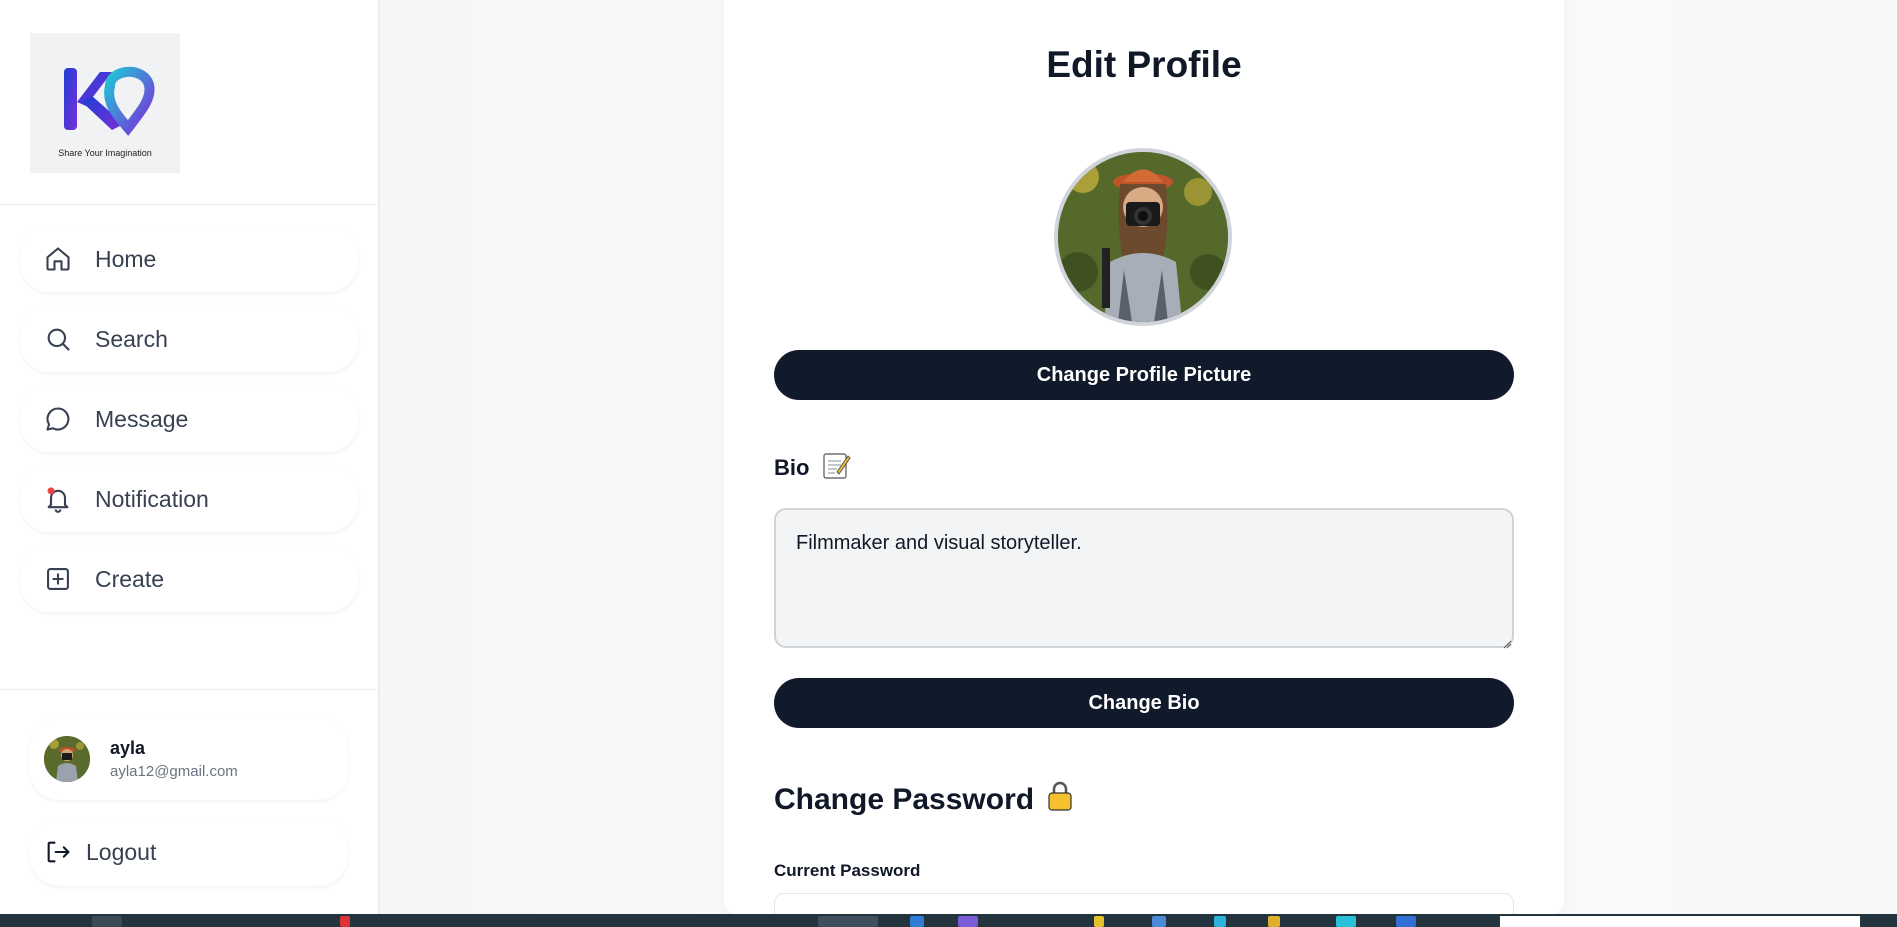 Image resolution: width=1897 pixels, height=927 pixels. Describe the element at coordinates (131, 338) in the screenshot. I see `sidebar-item-label: Search` at that location.